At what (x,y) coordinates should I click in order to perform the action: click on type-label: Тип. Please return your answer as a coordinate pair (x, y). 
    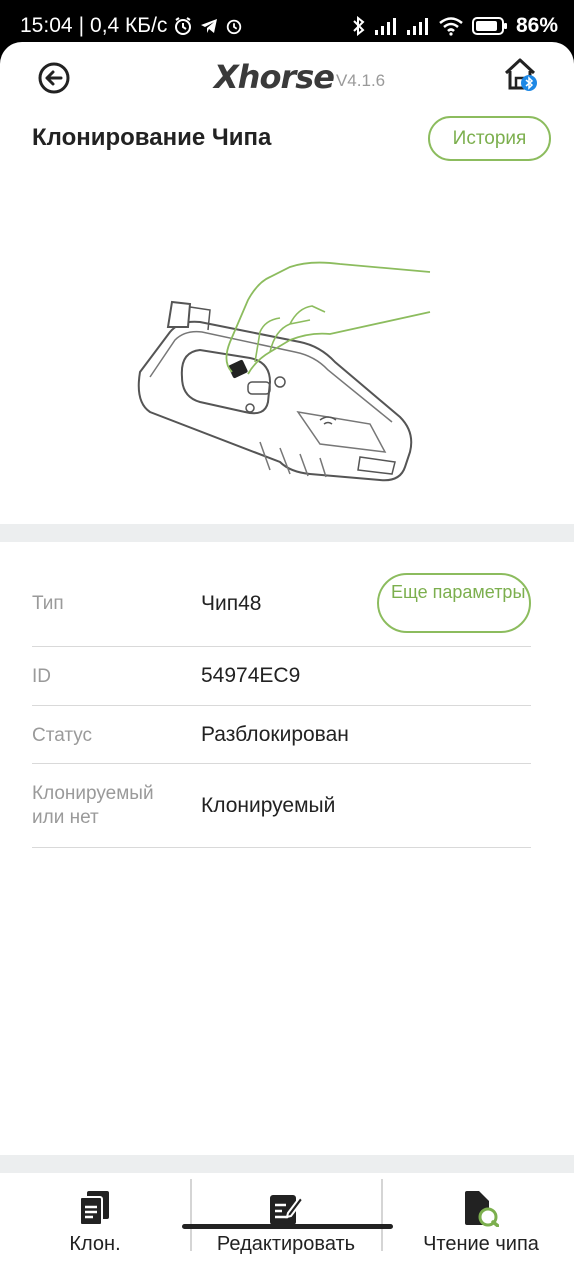
    Looking at the image, I should click on (48, 603).